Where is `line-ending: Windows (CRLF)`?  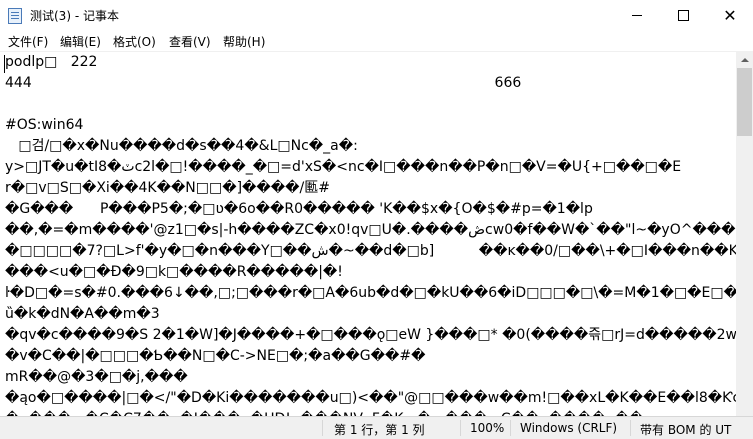
line-ending: Windows (CRLF) is located at coordinates (569, 428).